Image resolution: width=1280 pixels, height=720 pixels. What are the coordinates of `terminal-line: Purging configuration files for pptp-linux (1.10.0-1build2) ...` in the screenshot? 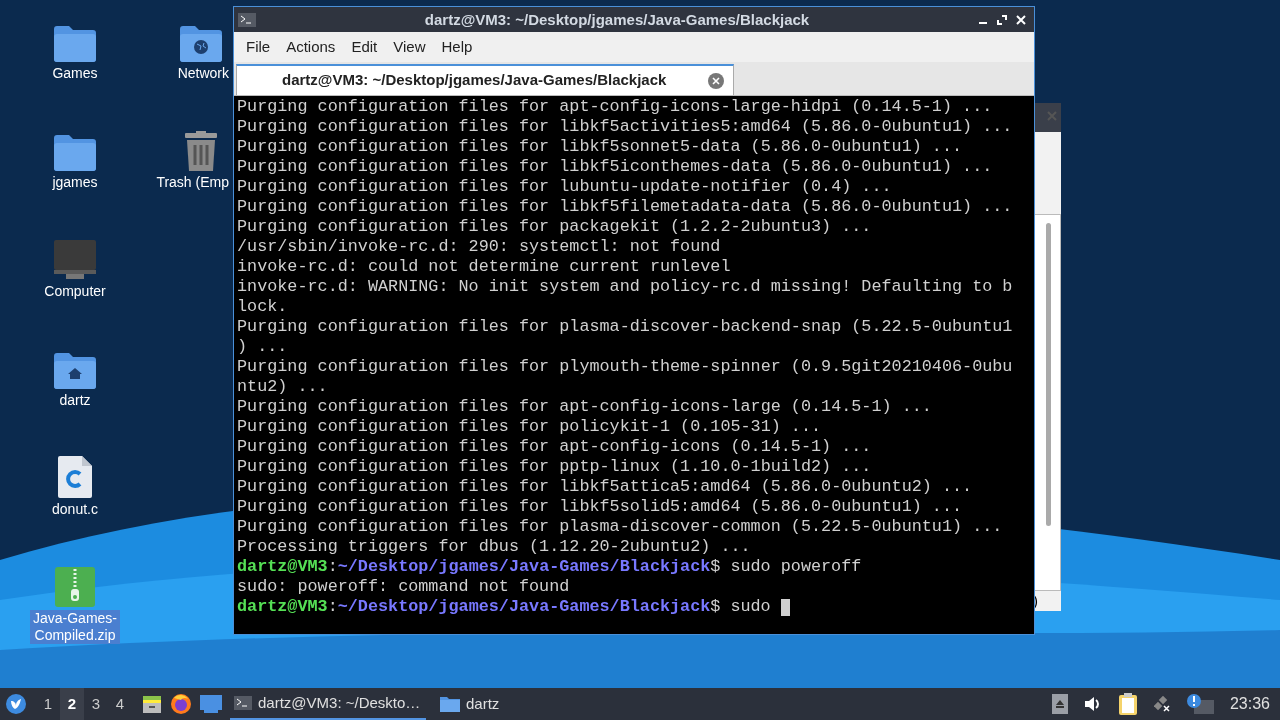 It's located at (554, 466).